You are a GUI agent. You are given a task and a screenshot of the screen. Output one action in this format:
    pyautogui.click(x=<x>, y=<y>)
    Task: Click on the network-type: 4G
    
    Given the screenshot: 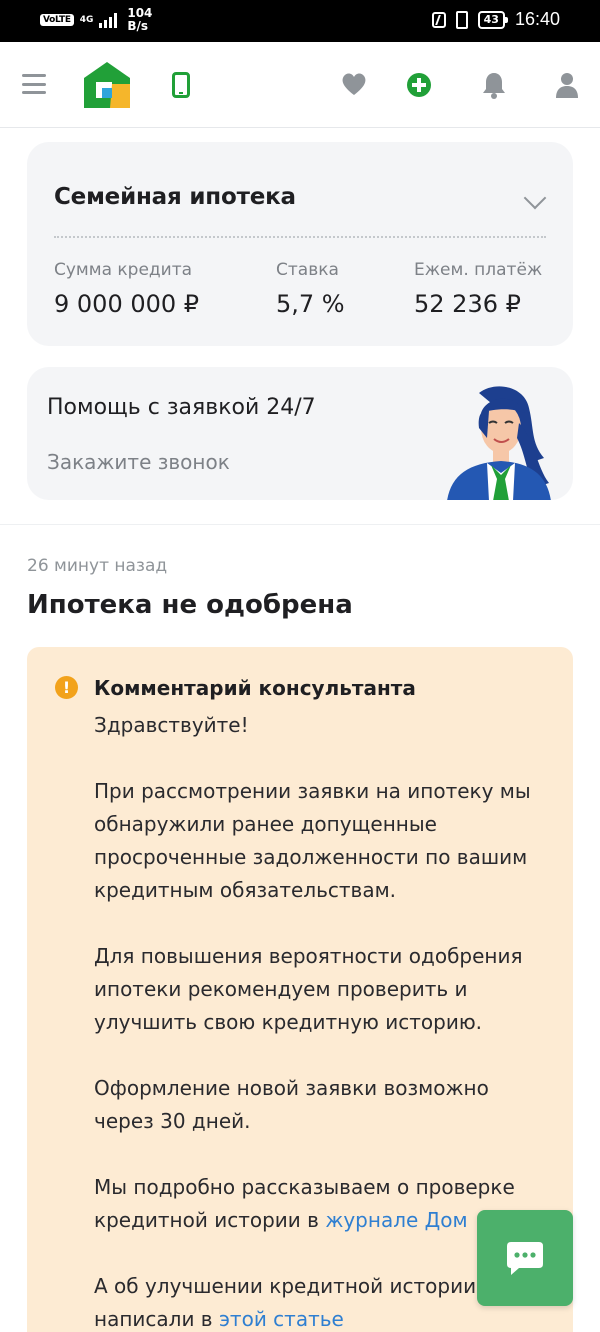 What is the action you would take?
    pyautogui.click(x=86, y=19)
    